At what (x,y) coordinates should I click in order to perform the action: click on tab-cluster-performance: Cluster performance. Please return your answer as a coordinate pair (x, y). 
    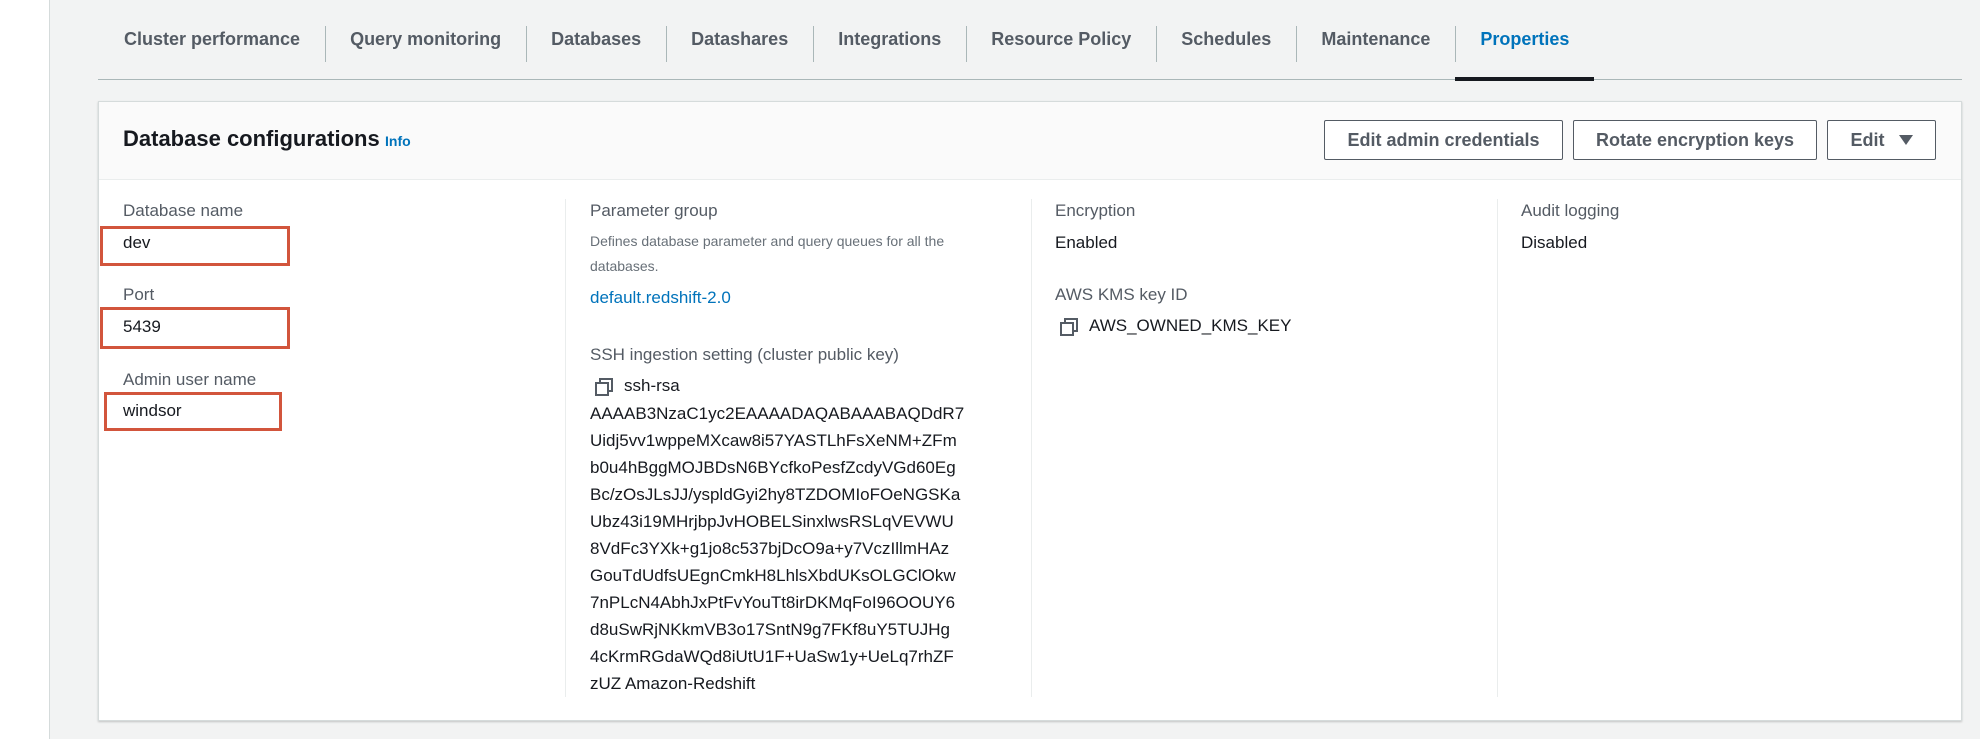
    Looking at the image, I should click on (211, 39).